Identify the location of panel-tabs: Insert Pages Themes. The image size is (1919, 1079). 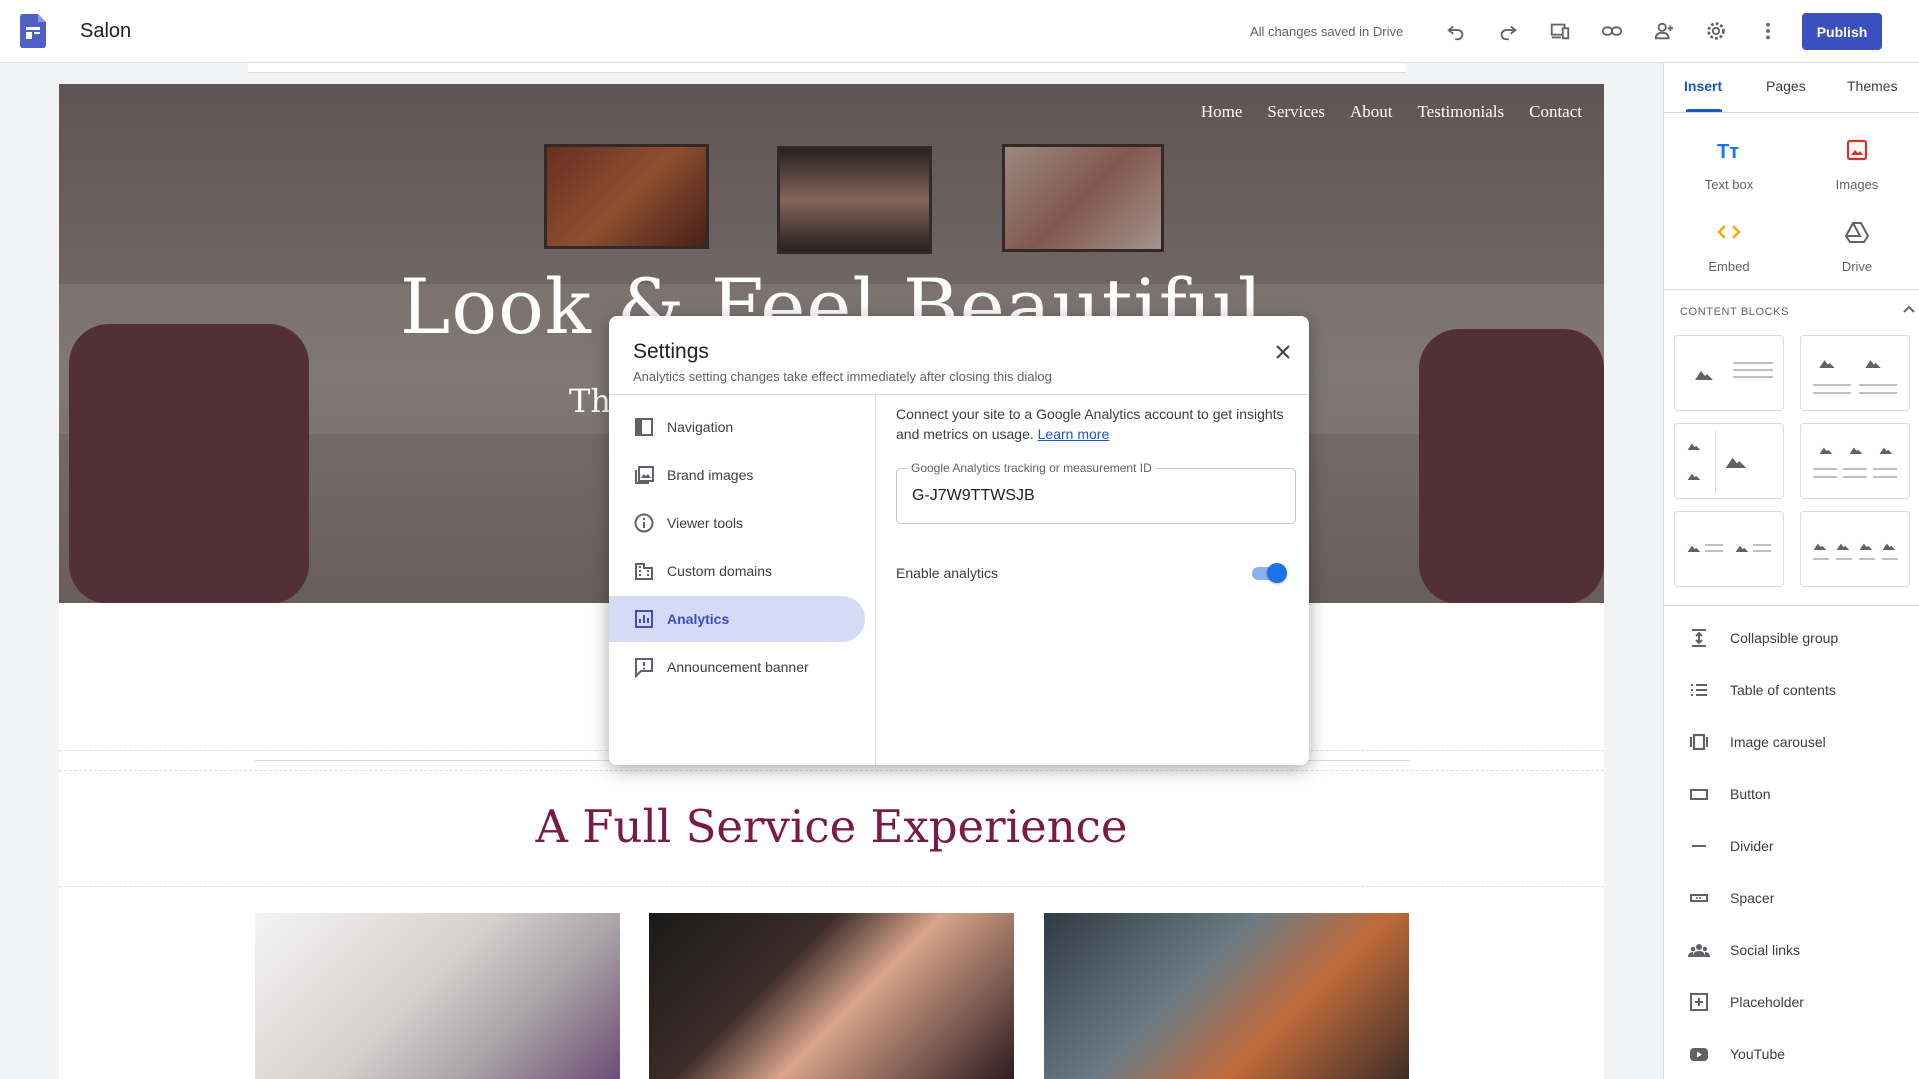
(1791, 88).